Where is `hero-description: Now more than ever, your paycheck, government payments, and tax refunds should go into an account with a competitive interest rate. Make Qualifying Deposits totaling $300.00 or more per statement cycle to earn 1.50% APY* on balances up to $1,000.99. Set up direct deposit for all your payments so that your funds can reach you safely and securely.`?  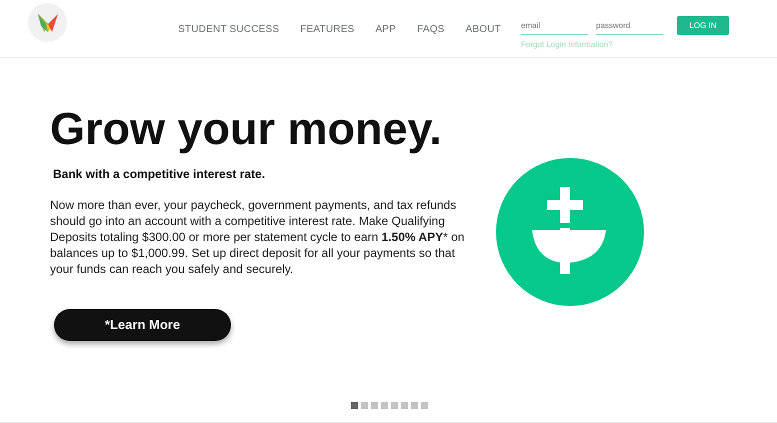 hero-description: Now more than ever, your paycheck, government payments, and tax refunds should go into an account with a competitive interest rate. Make Qualifying Deposits totaling $300.00 or more per statement cycle to earn 1.50% APY* on balances up to $1,000.99. Set up direct deposit for all your payments so that your funds can reach you safely and securely. is located at coordinates (257, 237).